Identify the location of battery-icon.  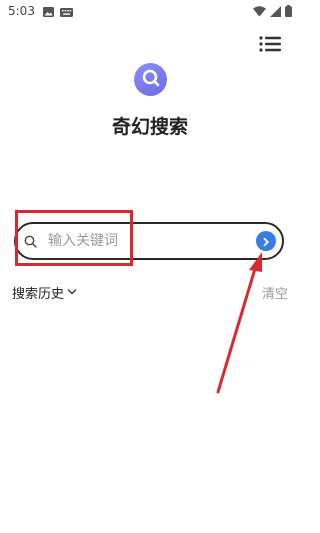
(288, 11).